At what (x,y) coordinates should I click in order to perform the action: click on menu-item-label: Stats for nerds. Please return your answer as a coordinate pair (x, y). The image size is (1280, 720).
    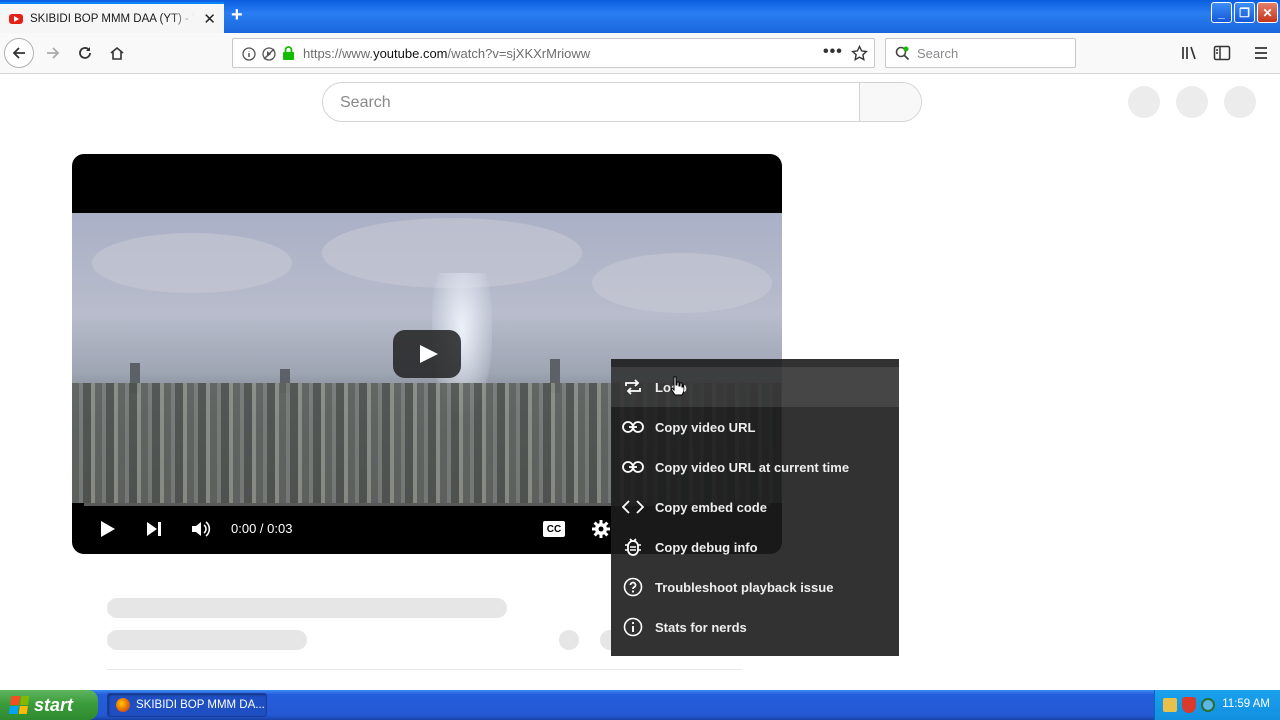
    Looking at the image, I should click on (701, 627).